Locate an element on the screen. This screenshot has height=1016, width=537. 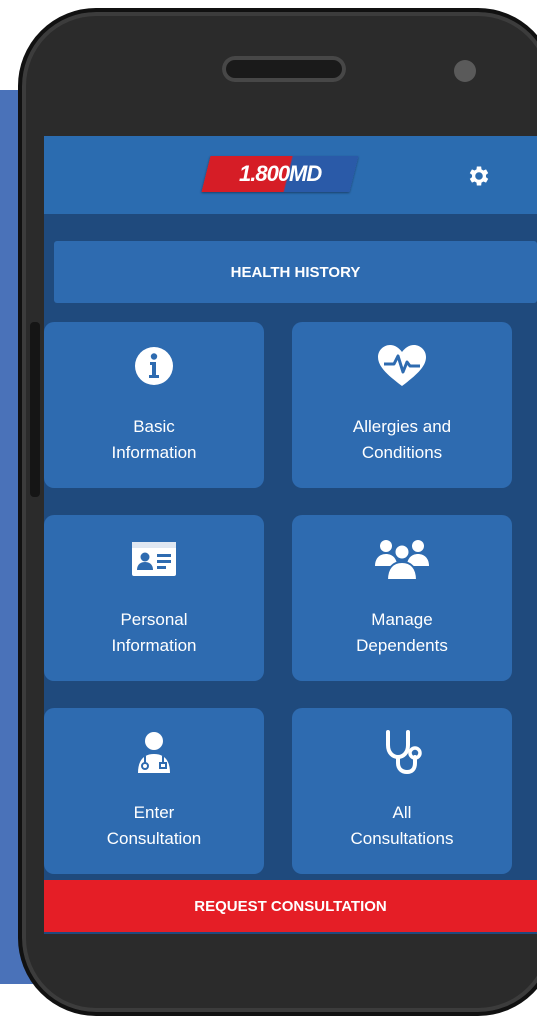
tile-allergies-conditions: Allergies and Conditions is located at coordinates (402, 405).